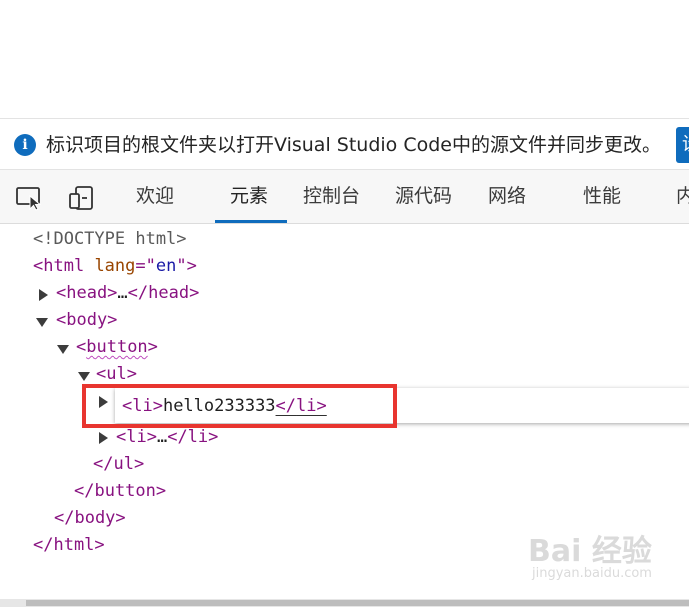  I want to click on red-highlight-annotation, so click(239, 406).